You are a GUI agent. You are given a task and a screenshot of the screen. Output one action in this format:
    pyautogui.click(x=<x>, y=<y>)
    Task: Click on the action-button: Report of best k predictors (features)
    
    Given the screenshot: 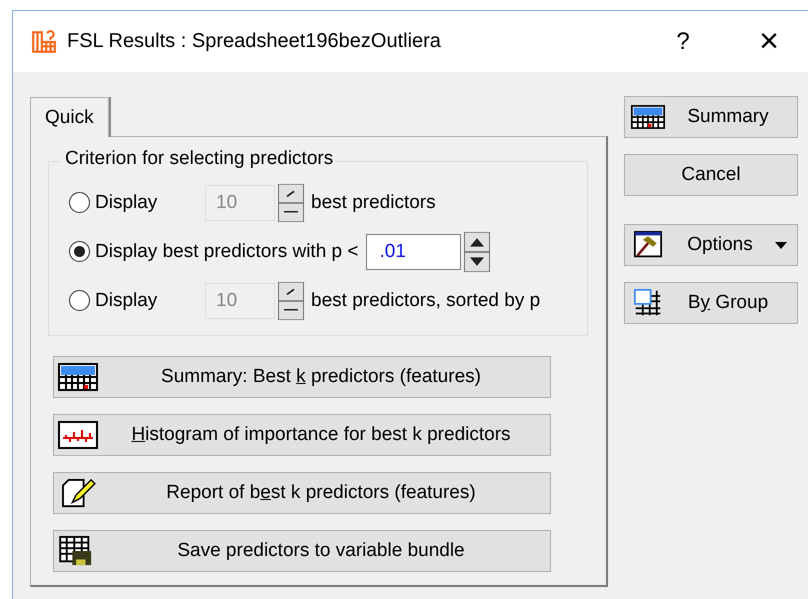 What is the action you would take?
    pyautogui.click(x=302, y=493)
    